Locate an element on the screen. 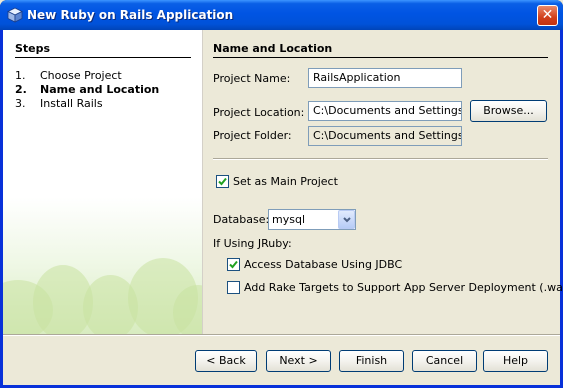 This screenshot has height=388, width=563. window-title: New Ruby on Rails Application is located at coordinates (130, 15).